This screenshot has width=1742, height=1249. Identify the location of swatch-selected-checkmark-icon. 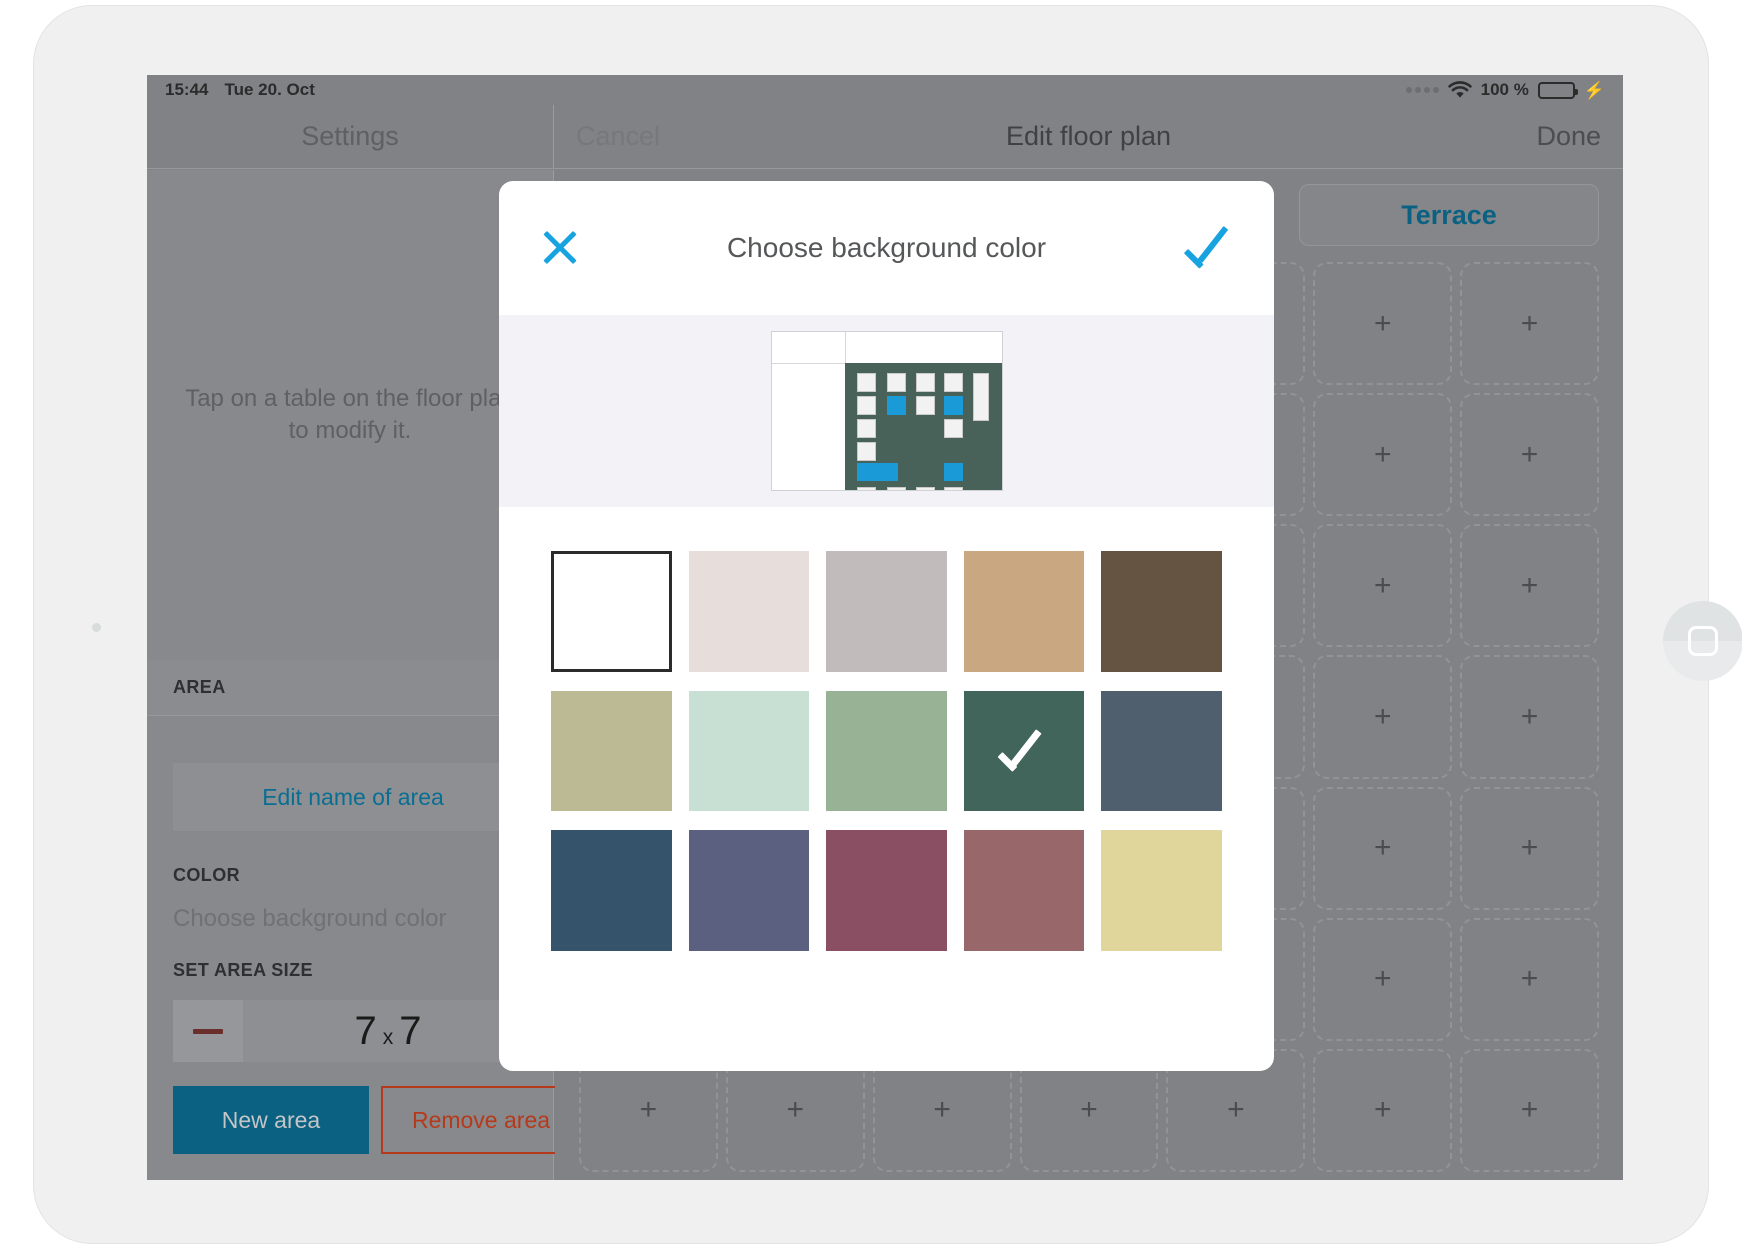
(1023, 750).